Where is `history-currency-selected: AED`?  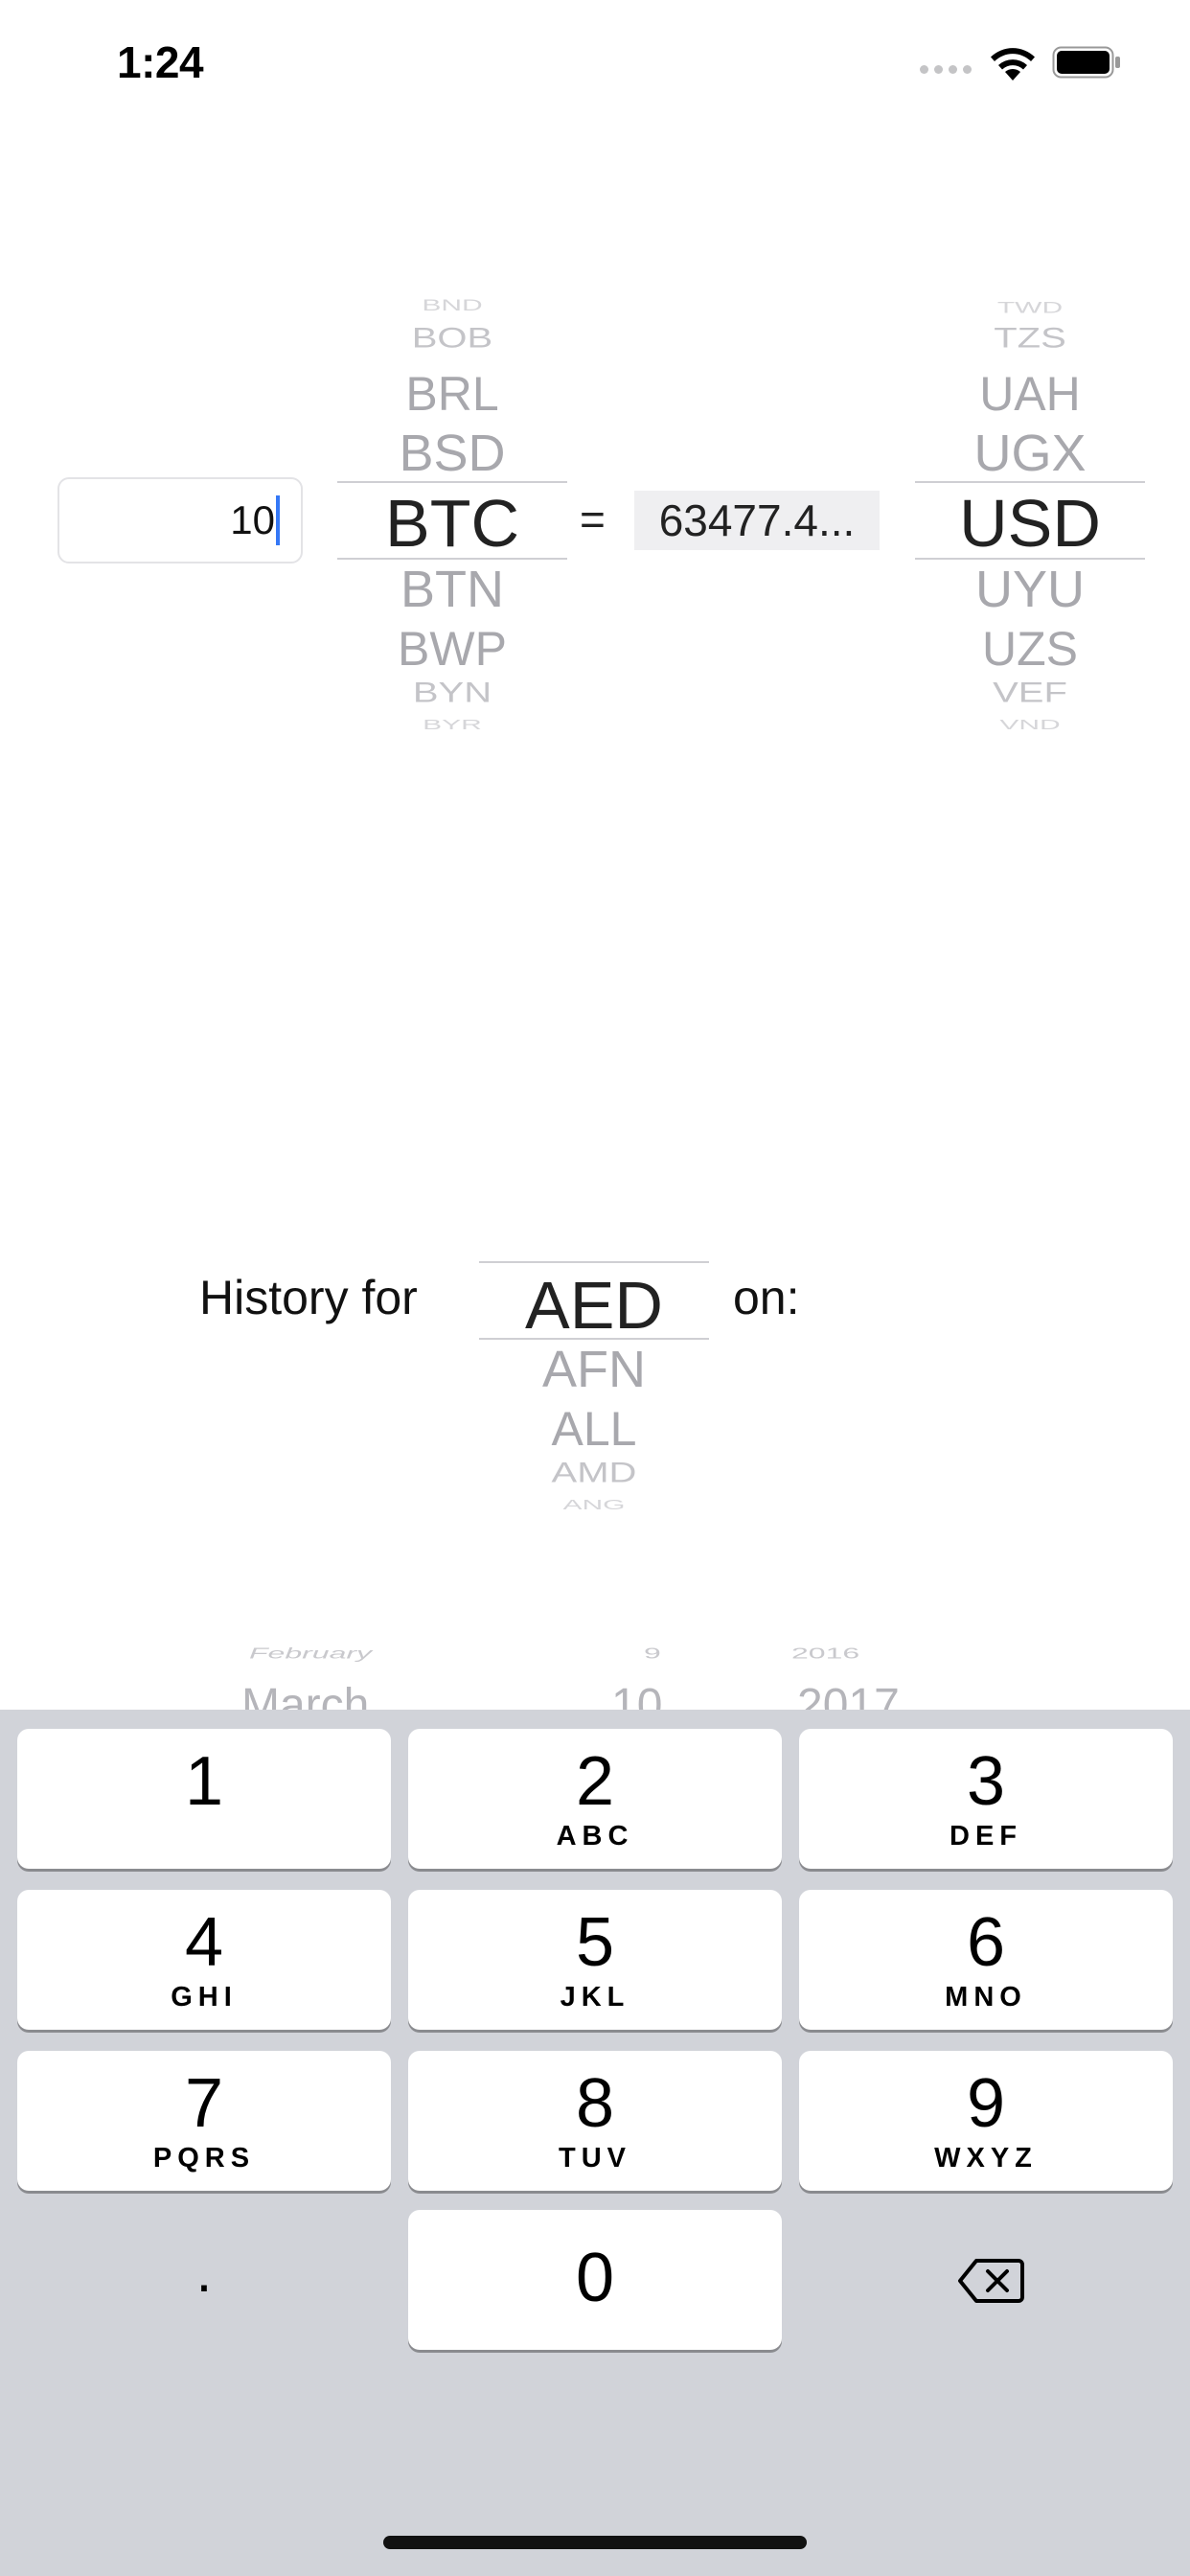
history-currency-selected: AED is located at coordinates (594, 1305).